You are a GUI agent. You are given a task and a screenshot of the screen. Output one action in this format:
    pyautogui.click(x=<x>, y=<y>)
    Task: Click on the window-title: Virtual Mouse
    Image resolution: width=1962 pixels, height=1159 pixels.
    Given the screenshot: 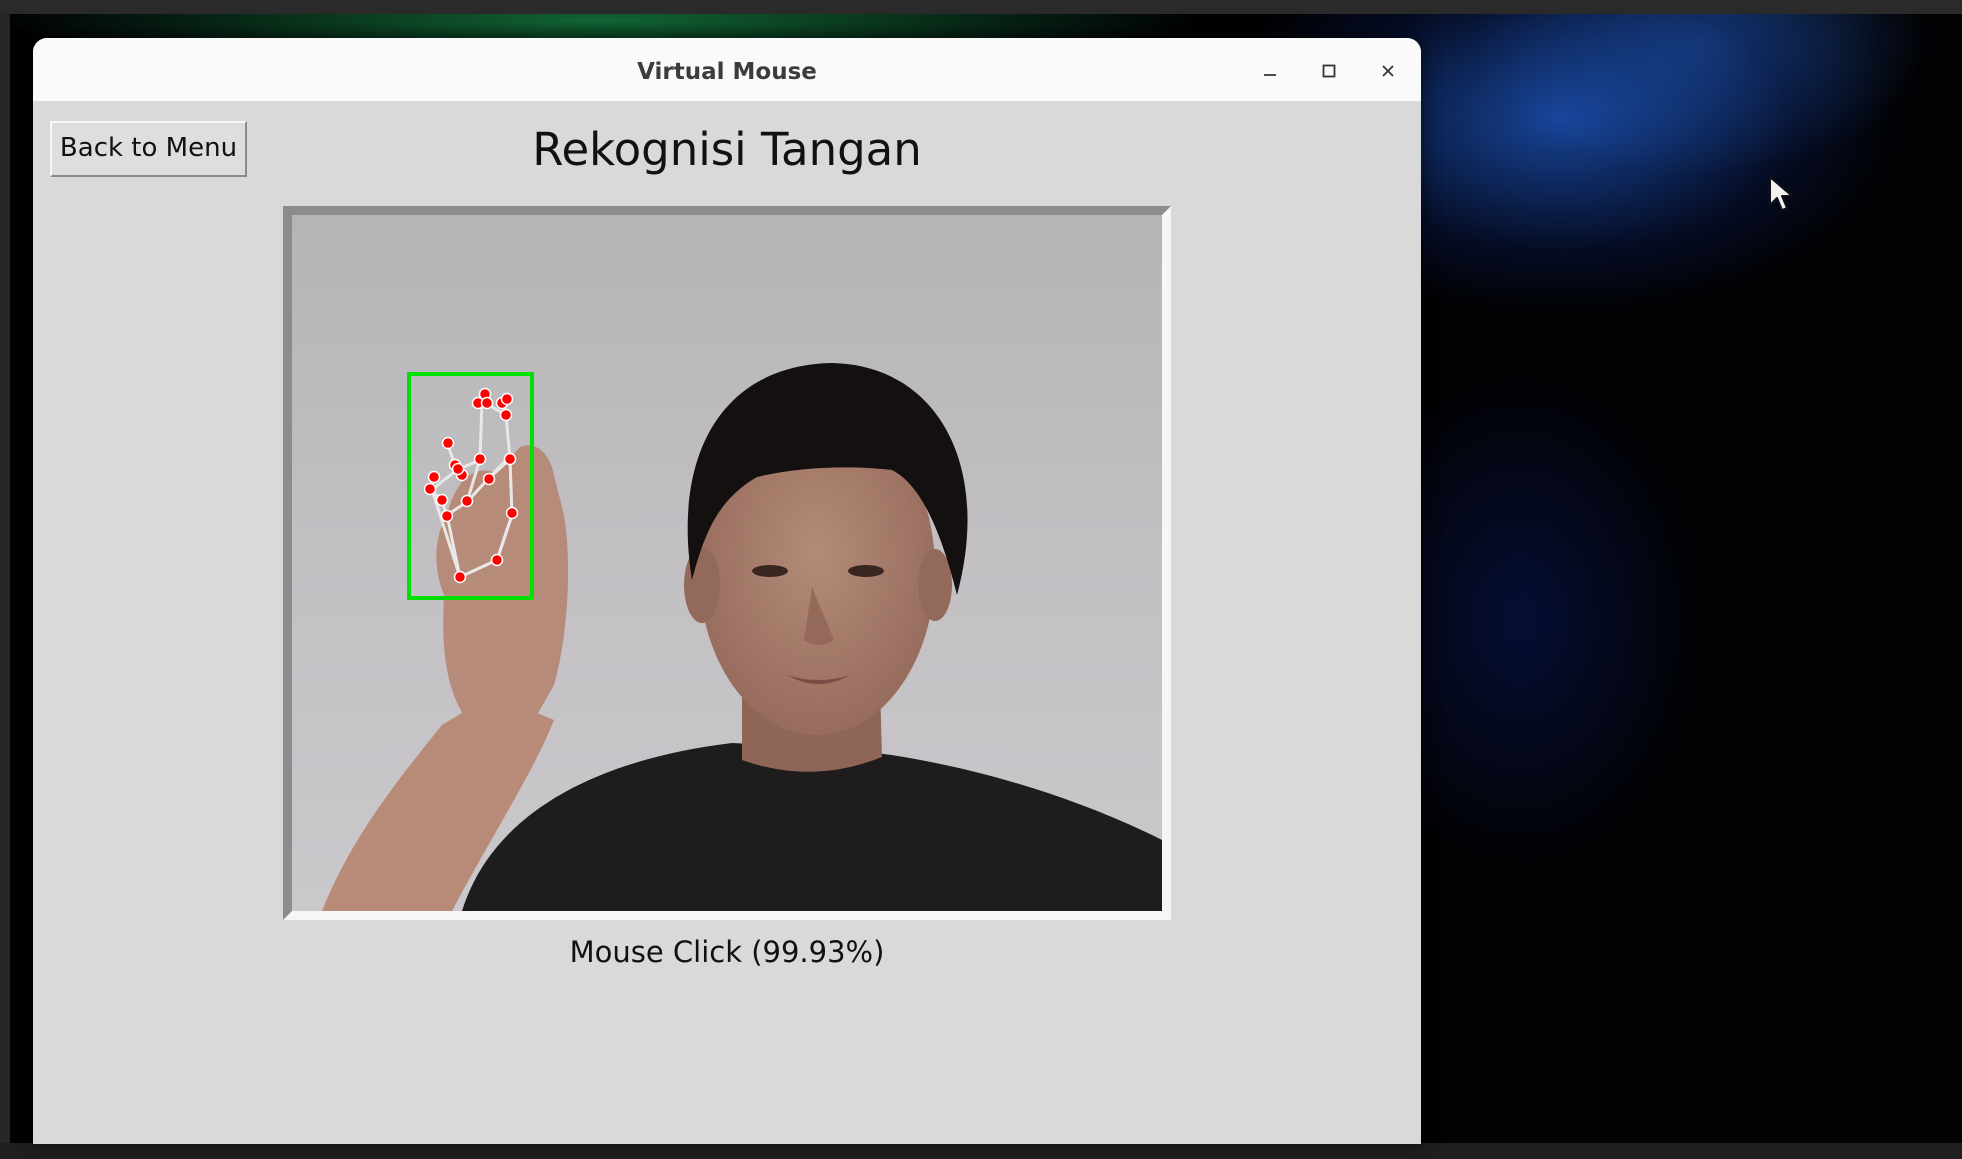 What is the action you would take?
    pyautogui.click(x=727, y=72)
    